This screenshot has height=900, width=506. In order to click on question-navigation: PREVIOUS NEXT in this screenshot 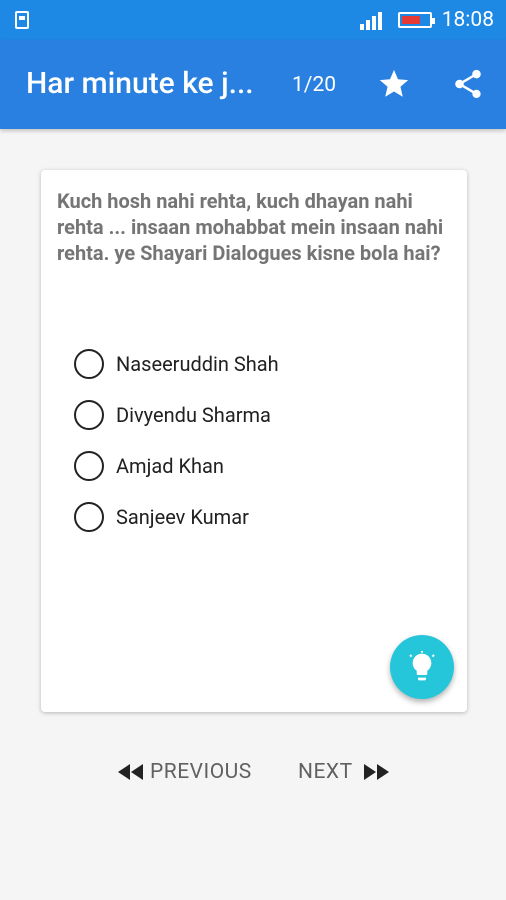, I will do `click(253, 775)`.